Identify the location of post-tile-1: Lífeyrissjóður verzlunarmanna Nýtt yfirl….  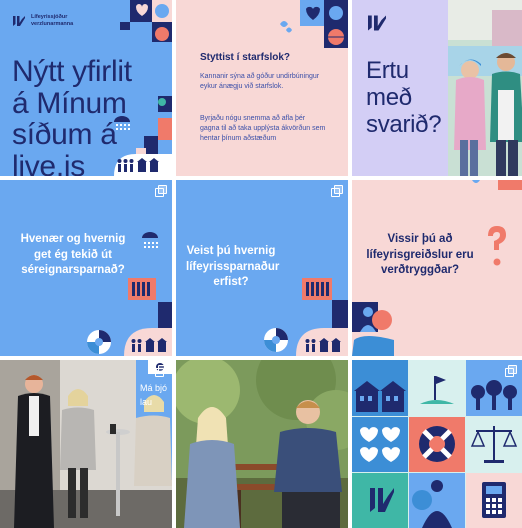
(86, 88).